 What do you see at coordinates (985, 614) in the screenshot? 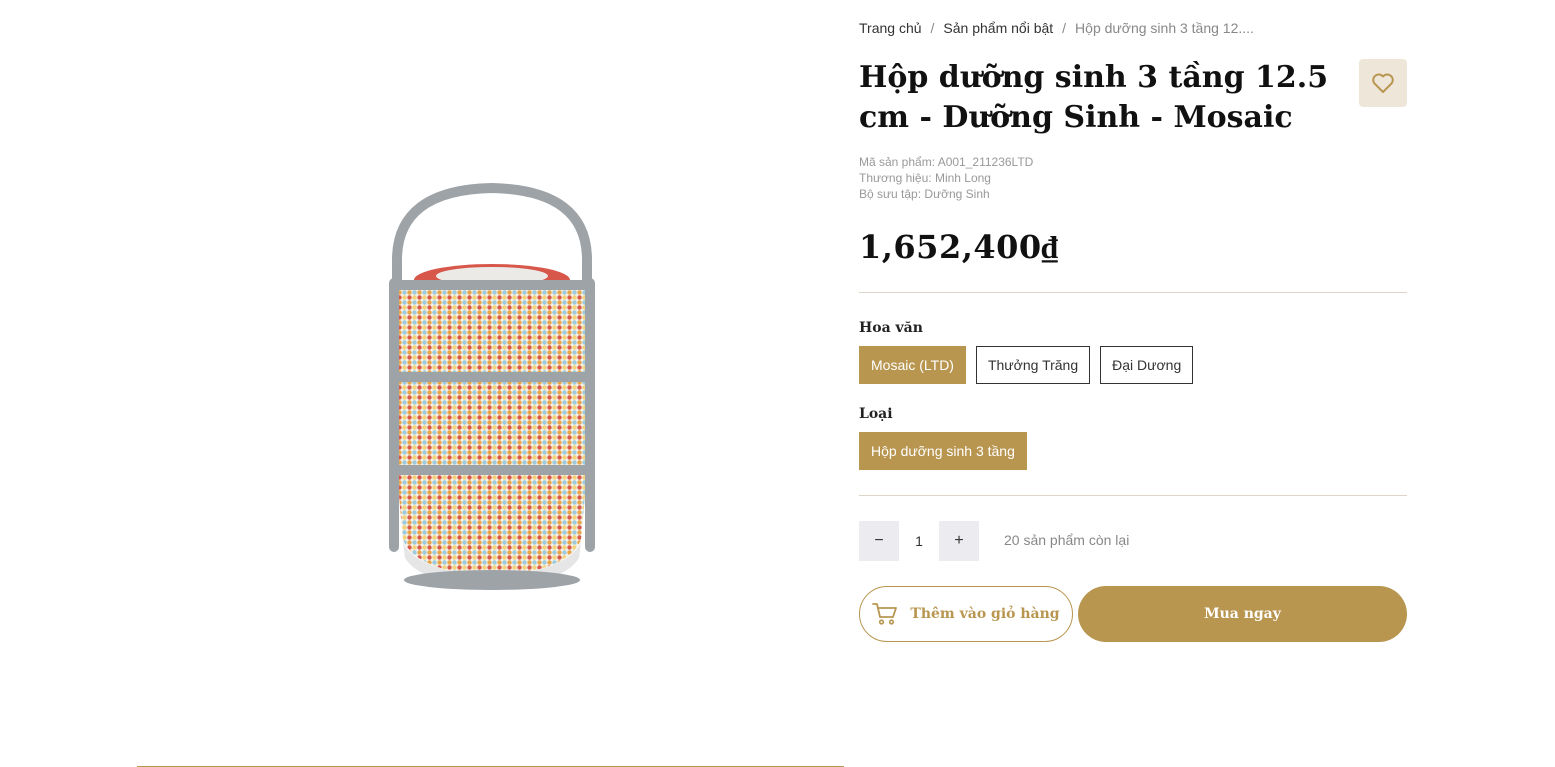
I see `add-to-cart-label: Thêm vào giỏ hàng` at bounding box center [985, 614].